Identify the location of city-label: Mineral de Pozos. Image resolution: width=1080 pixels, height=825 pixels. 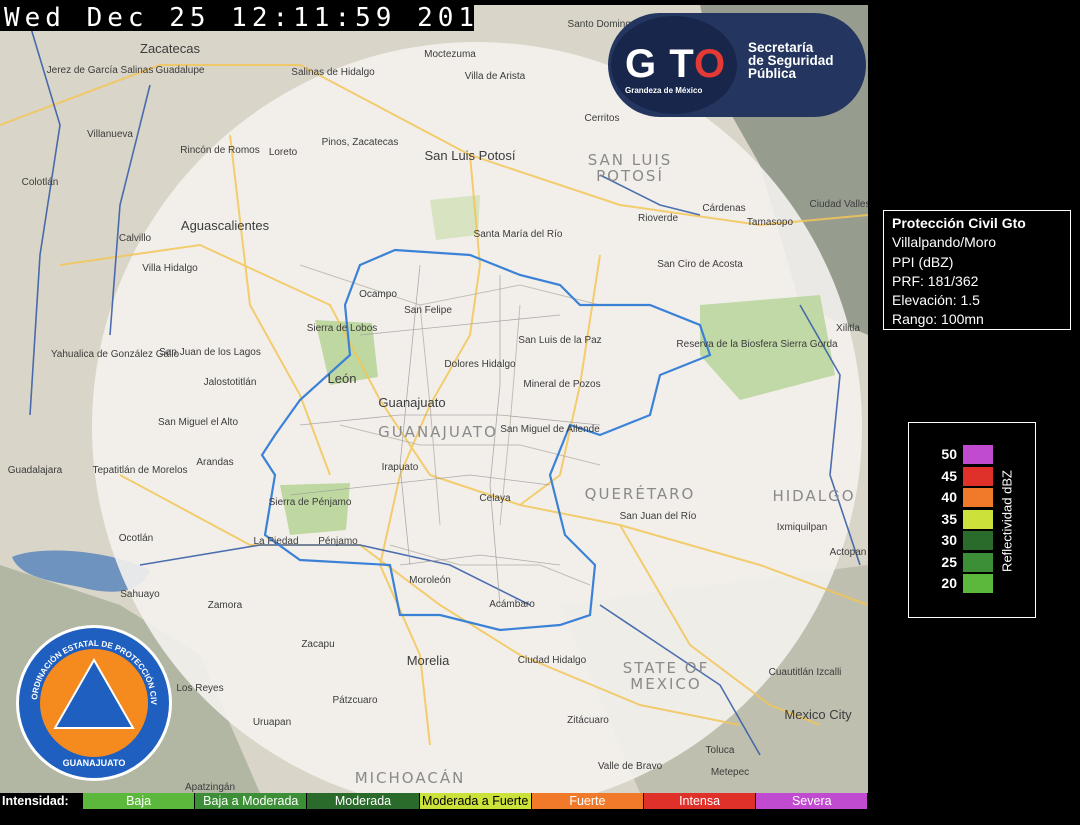
(561, 384).